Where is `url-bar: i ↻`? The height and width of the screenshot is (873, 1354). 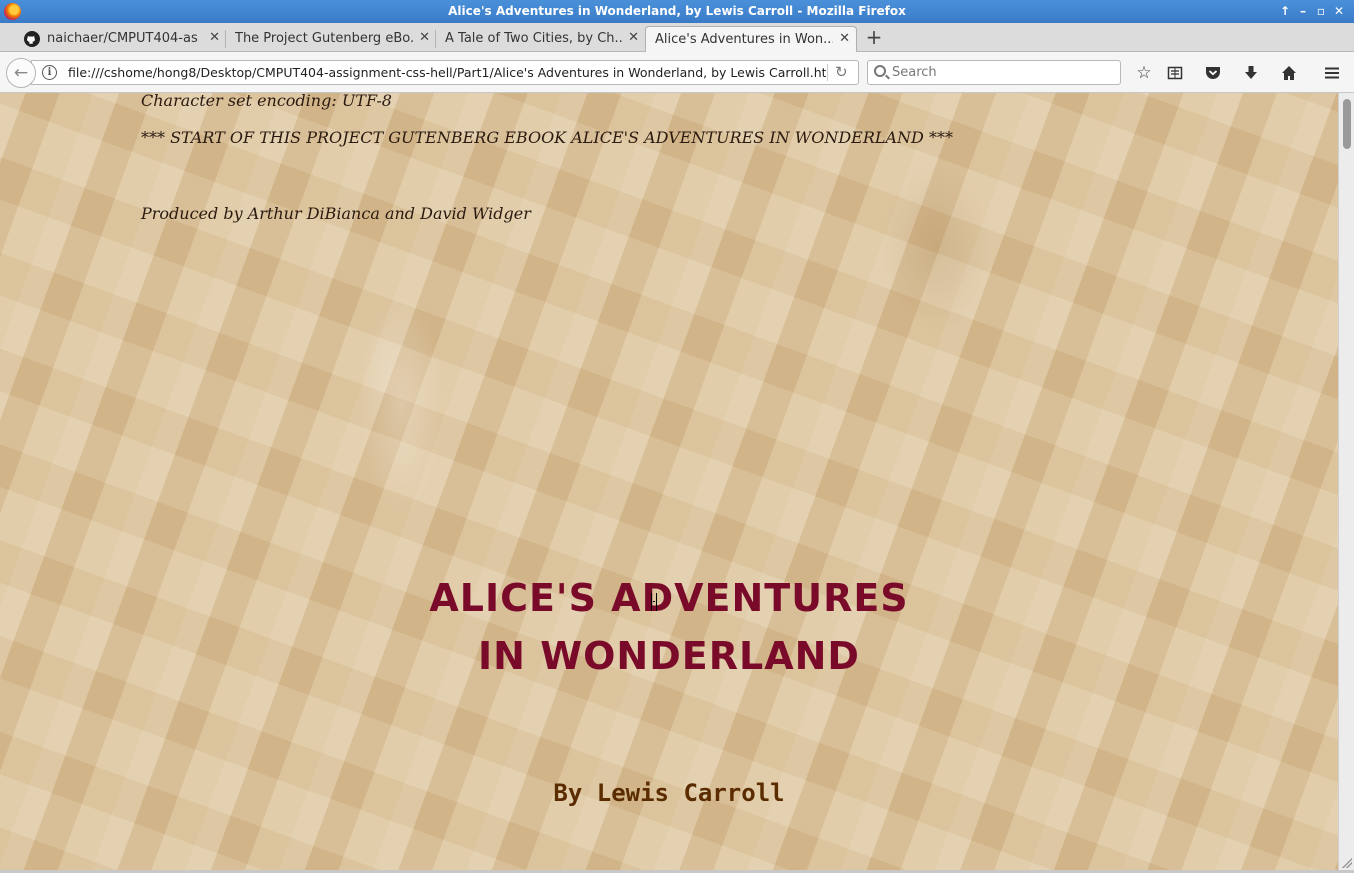 url-bar: i ↻ is located at coordinates (445, 72).